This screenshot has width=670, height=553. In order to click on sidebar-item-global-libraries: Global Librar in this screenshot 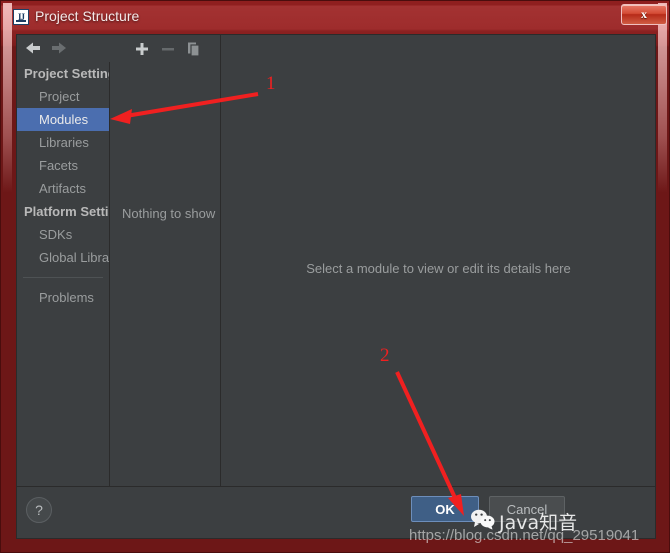, I will do `click(63, 257)`.